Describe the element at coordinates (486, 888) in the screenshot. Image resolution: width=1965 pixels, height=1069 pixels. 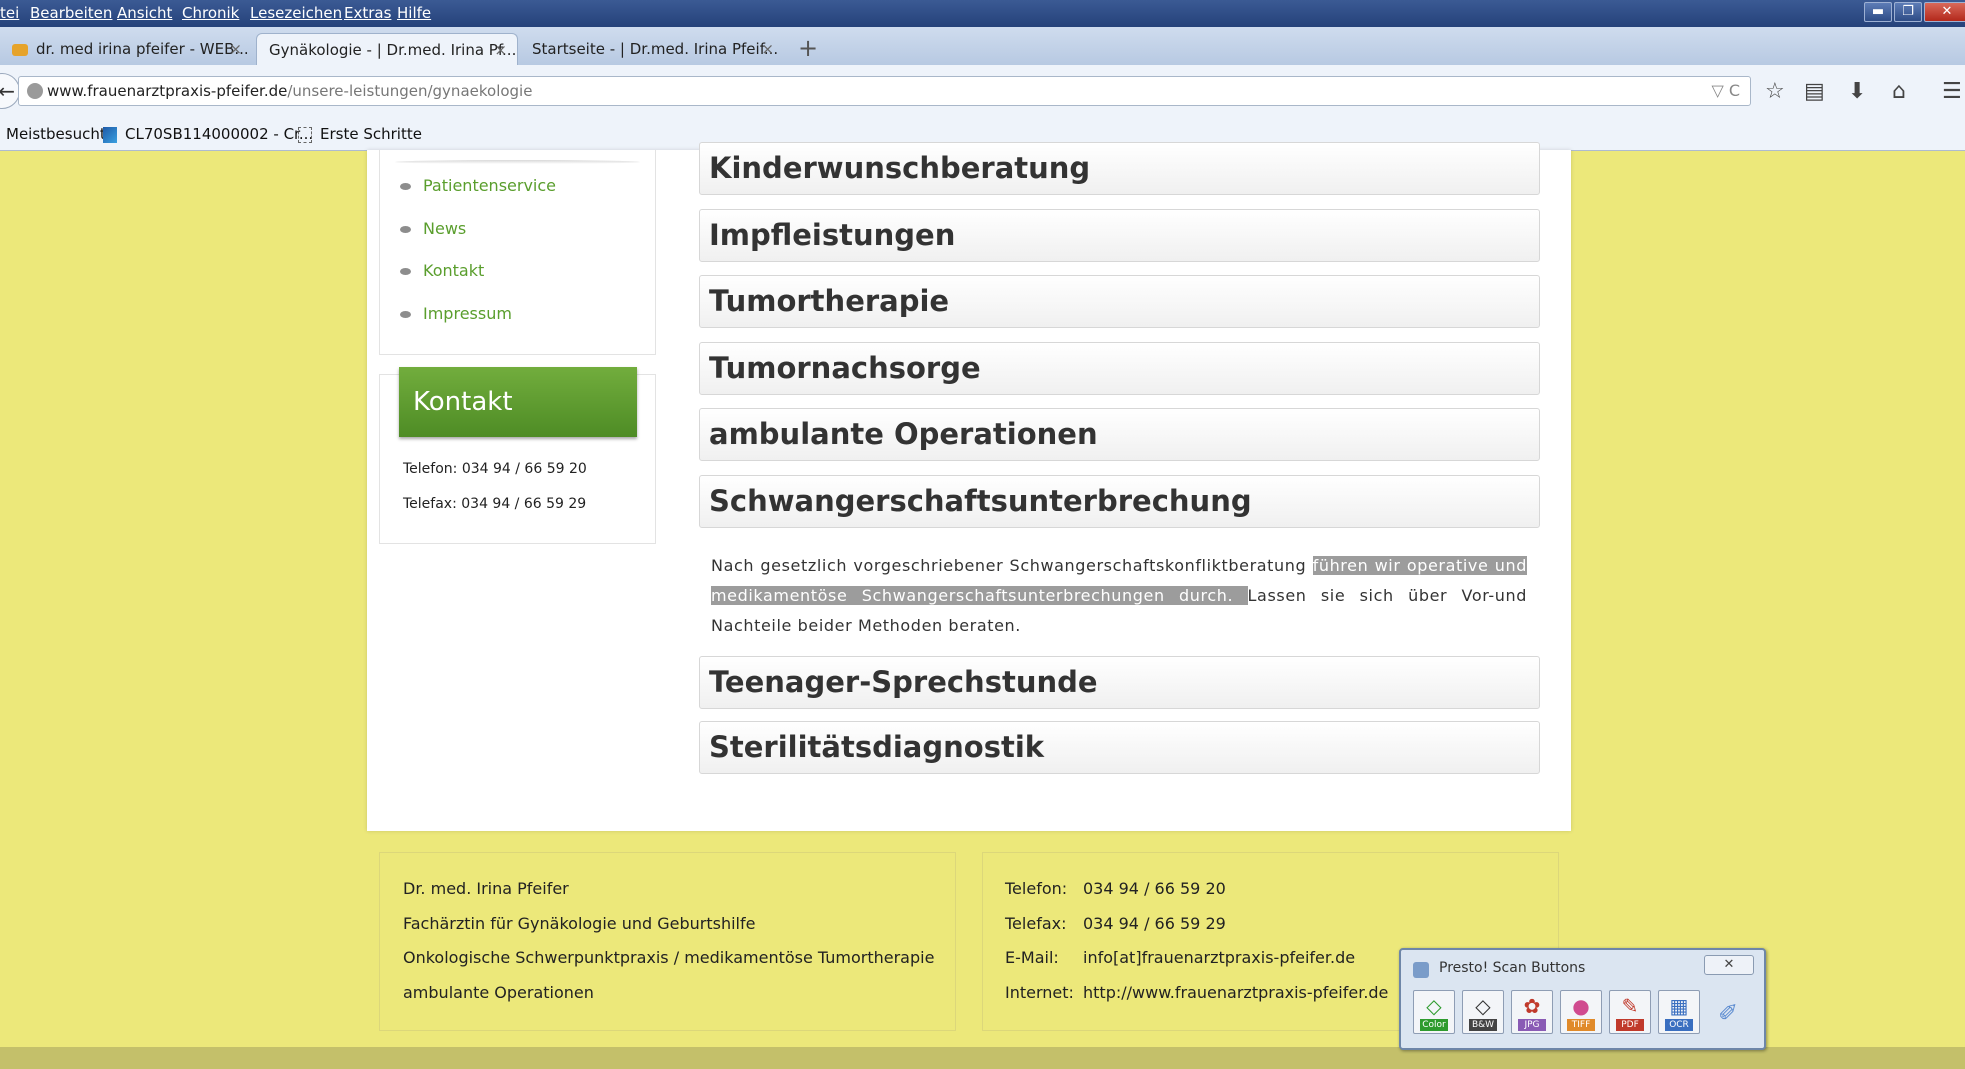
I see `footer-name: Dr. med. Irina Pfeifer` at that location.